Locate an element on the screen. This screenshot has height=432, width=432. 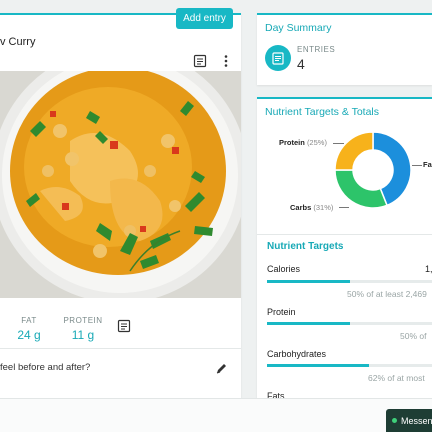
entries-value: 4 is located at coordinates (301, 64).